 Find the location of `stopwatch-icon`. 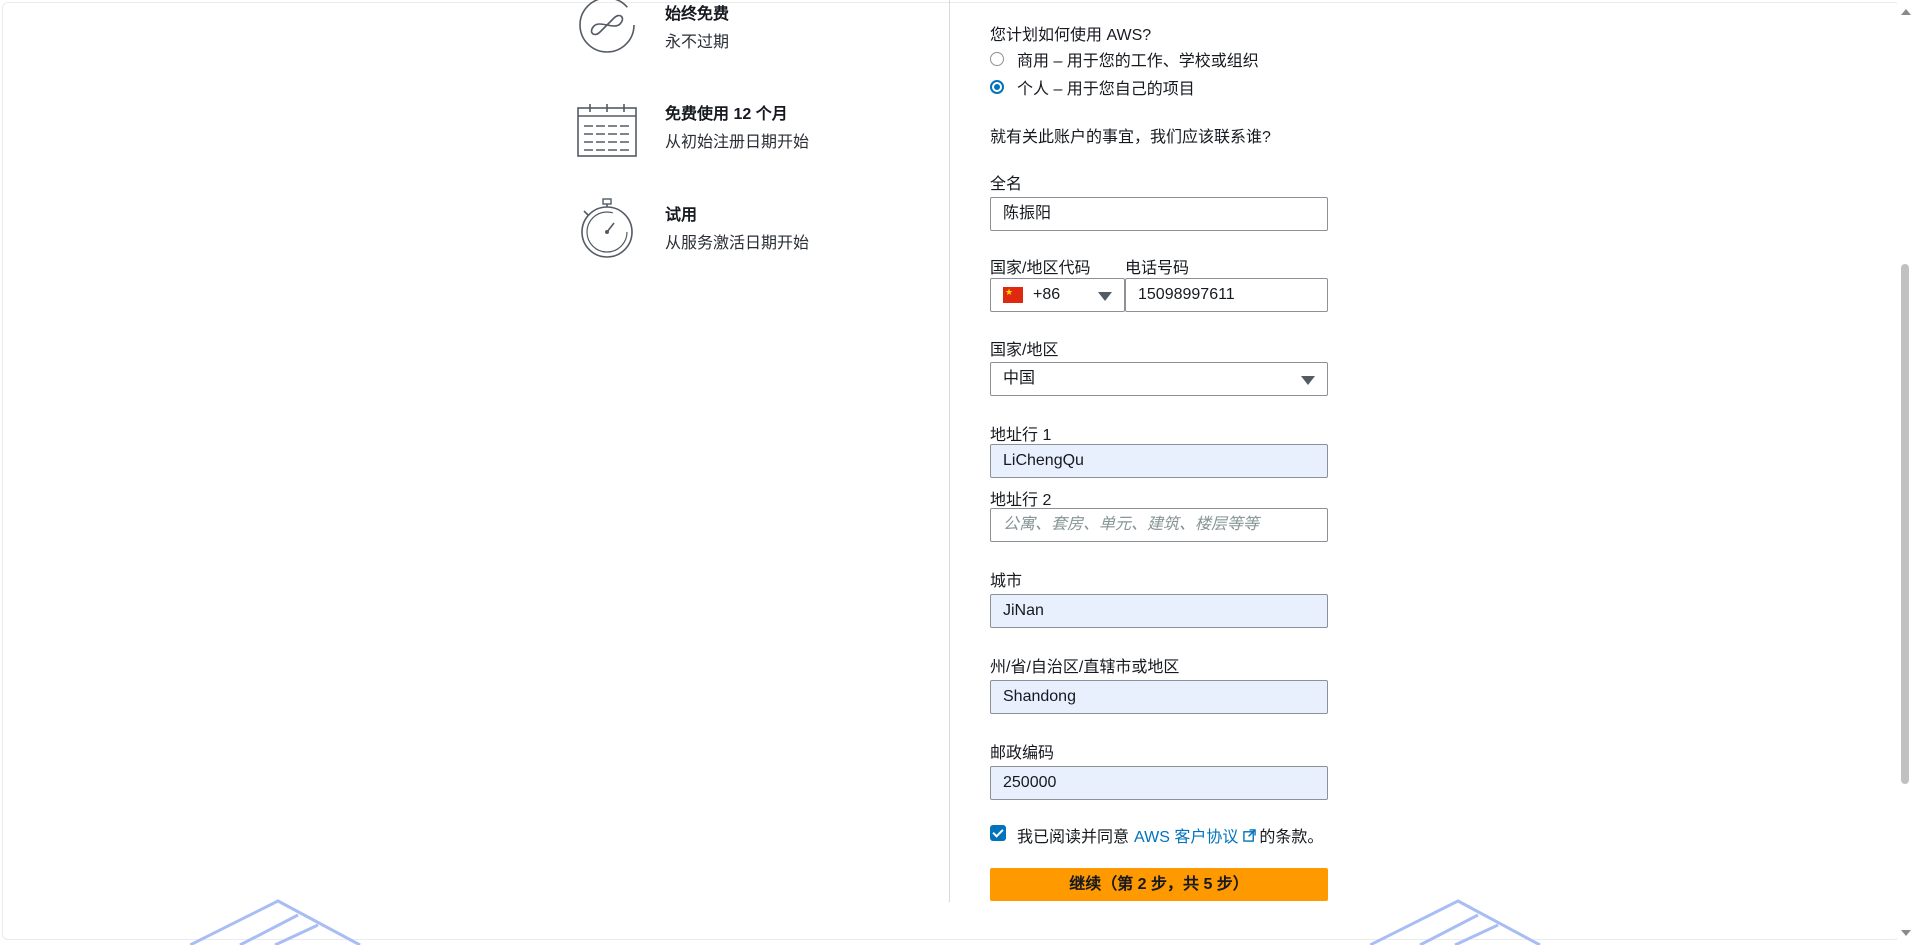

stopwatch-icon is located at coordinates (607, 228).